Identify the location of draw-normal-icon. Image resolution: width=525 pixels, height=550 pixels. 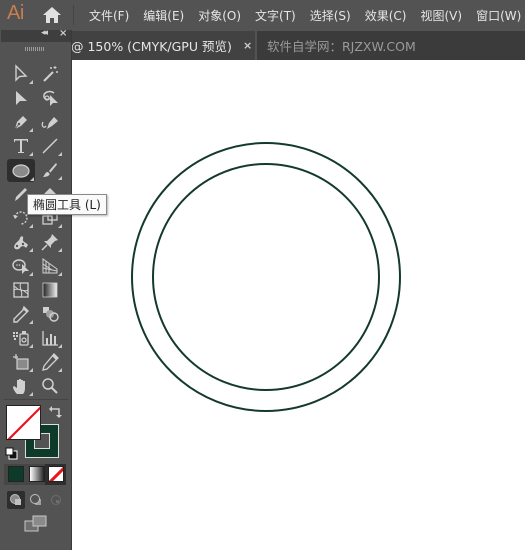
(15, 499).